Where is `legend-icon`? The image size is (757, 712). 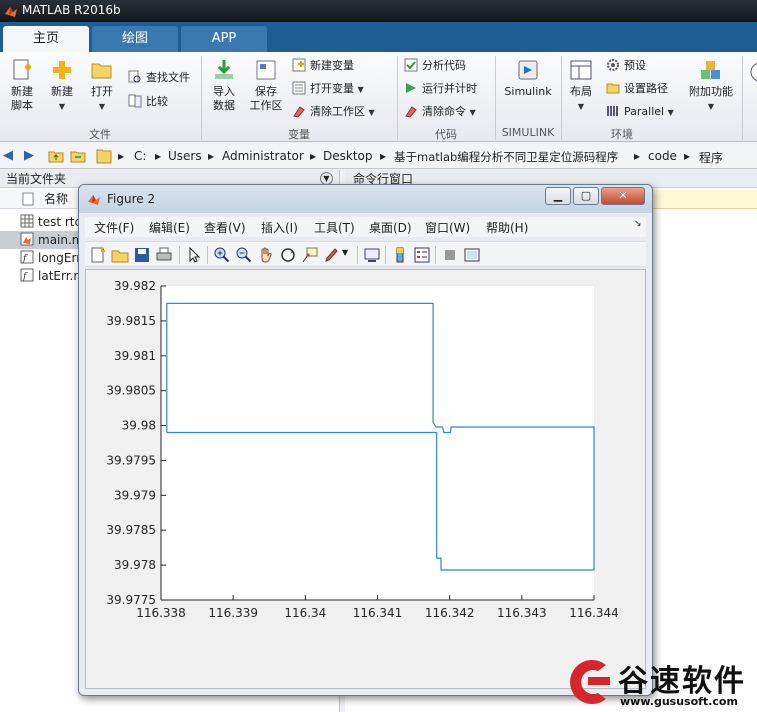
legend-icon is located at coordinates (422, 255).